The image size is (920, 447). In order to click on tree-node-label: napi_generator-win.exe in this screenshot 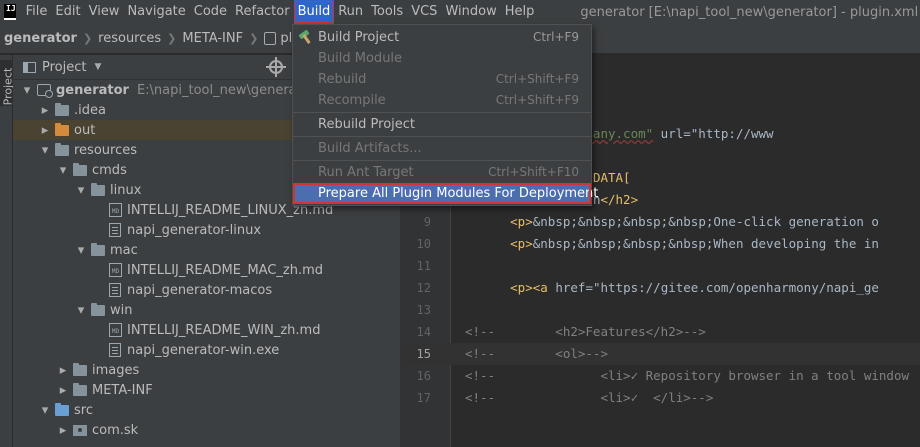, I will do `click(203, 350)`.